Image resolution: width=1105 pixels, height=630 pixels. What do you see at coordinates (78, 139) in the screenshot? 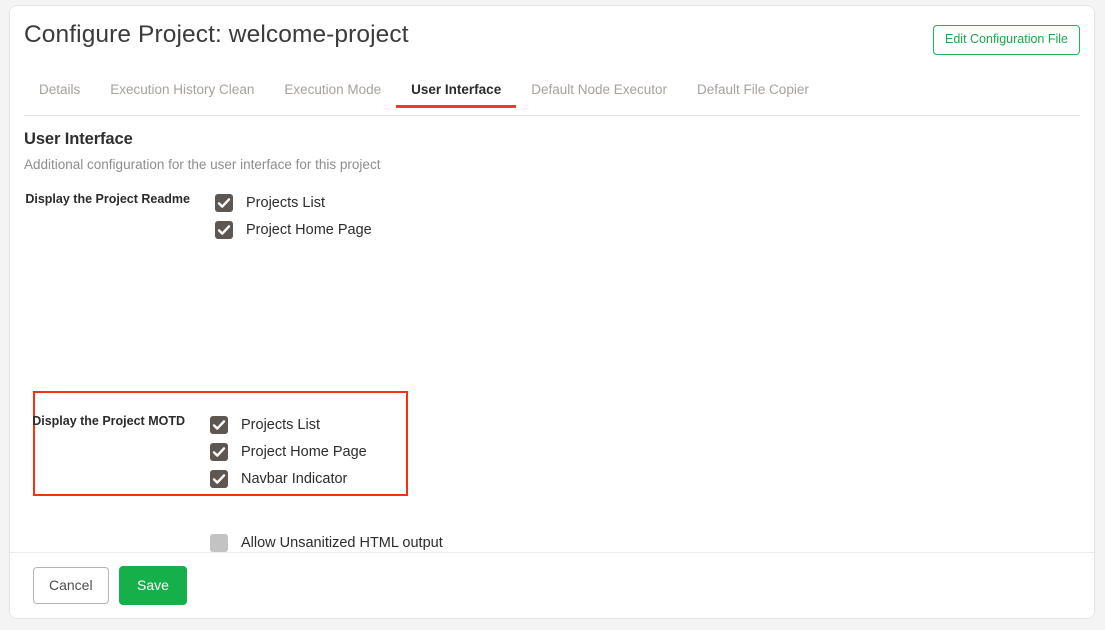
I see `section-title: User Interface` at bounding box center [78, 139].